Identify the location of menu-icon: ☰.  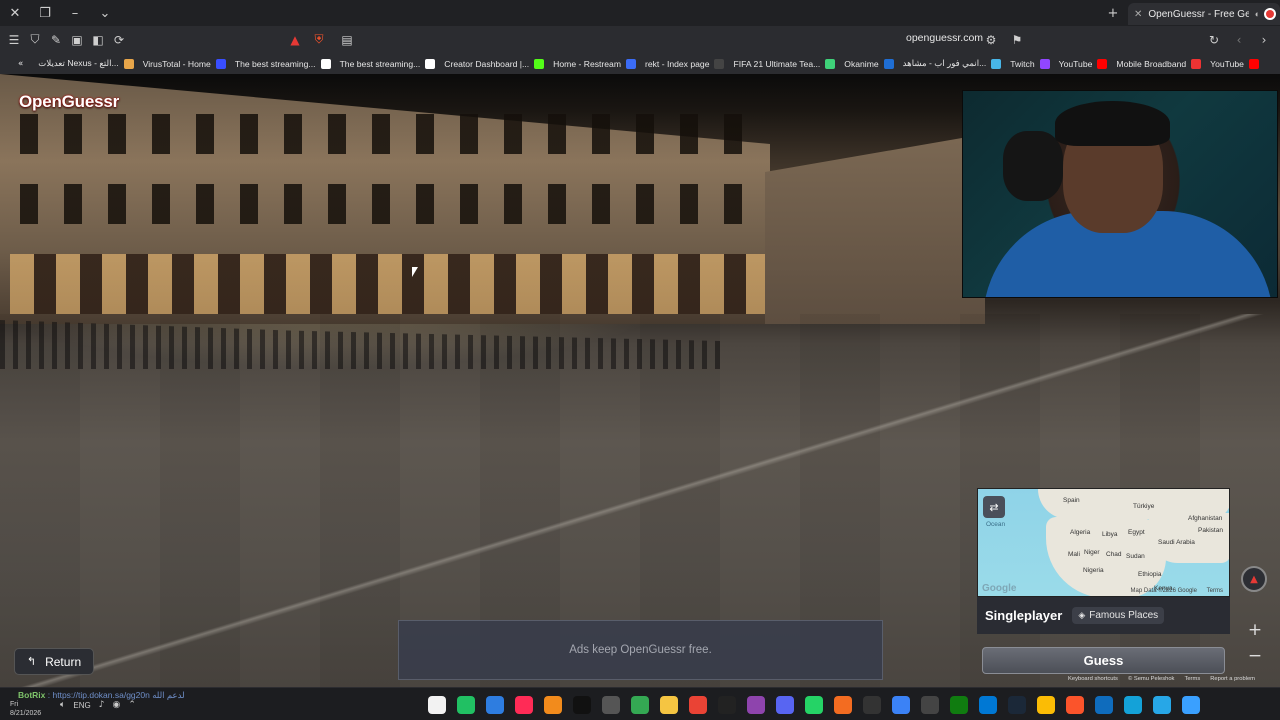
(14, 39).